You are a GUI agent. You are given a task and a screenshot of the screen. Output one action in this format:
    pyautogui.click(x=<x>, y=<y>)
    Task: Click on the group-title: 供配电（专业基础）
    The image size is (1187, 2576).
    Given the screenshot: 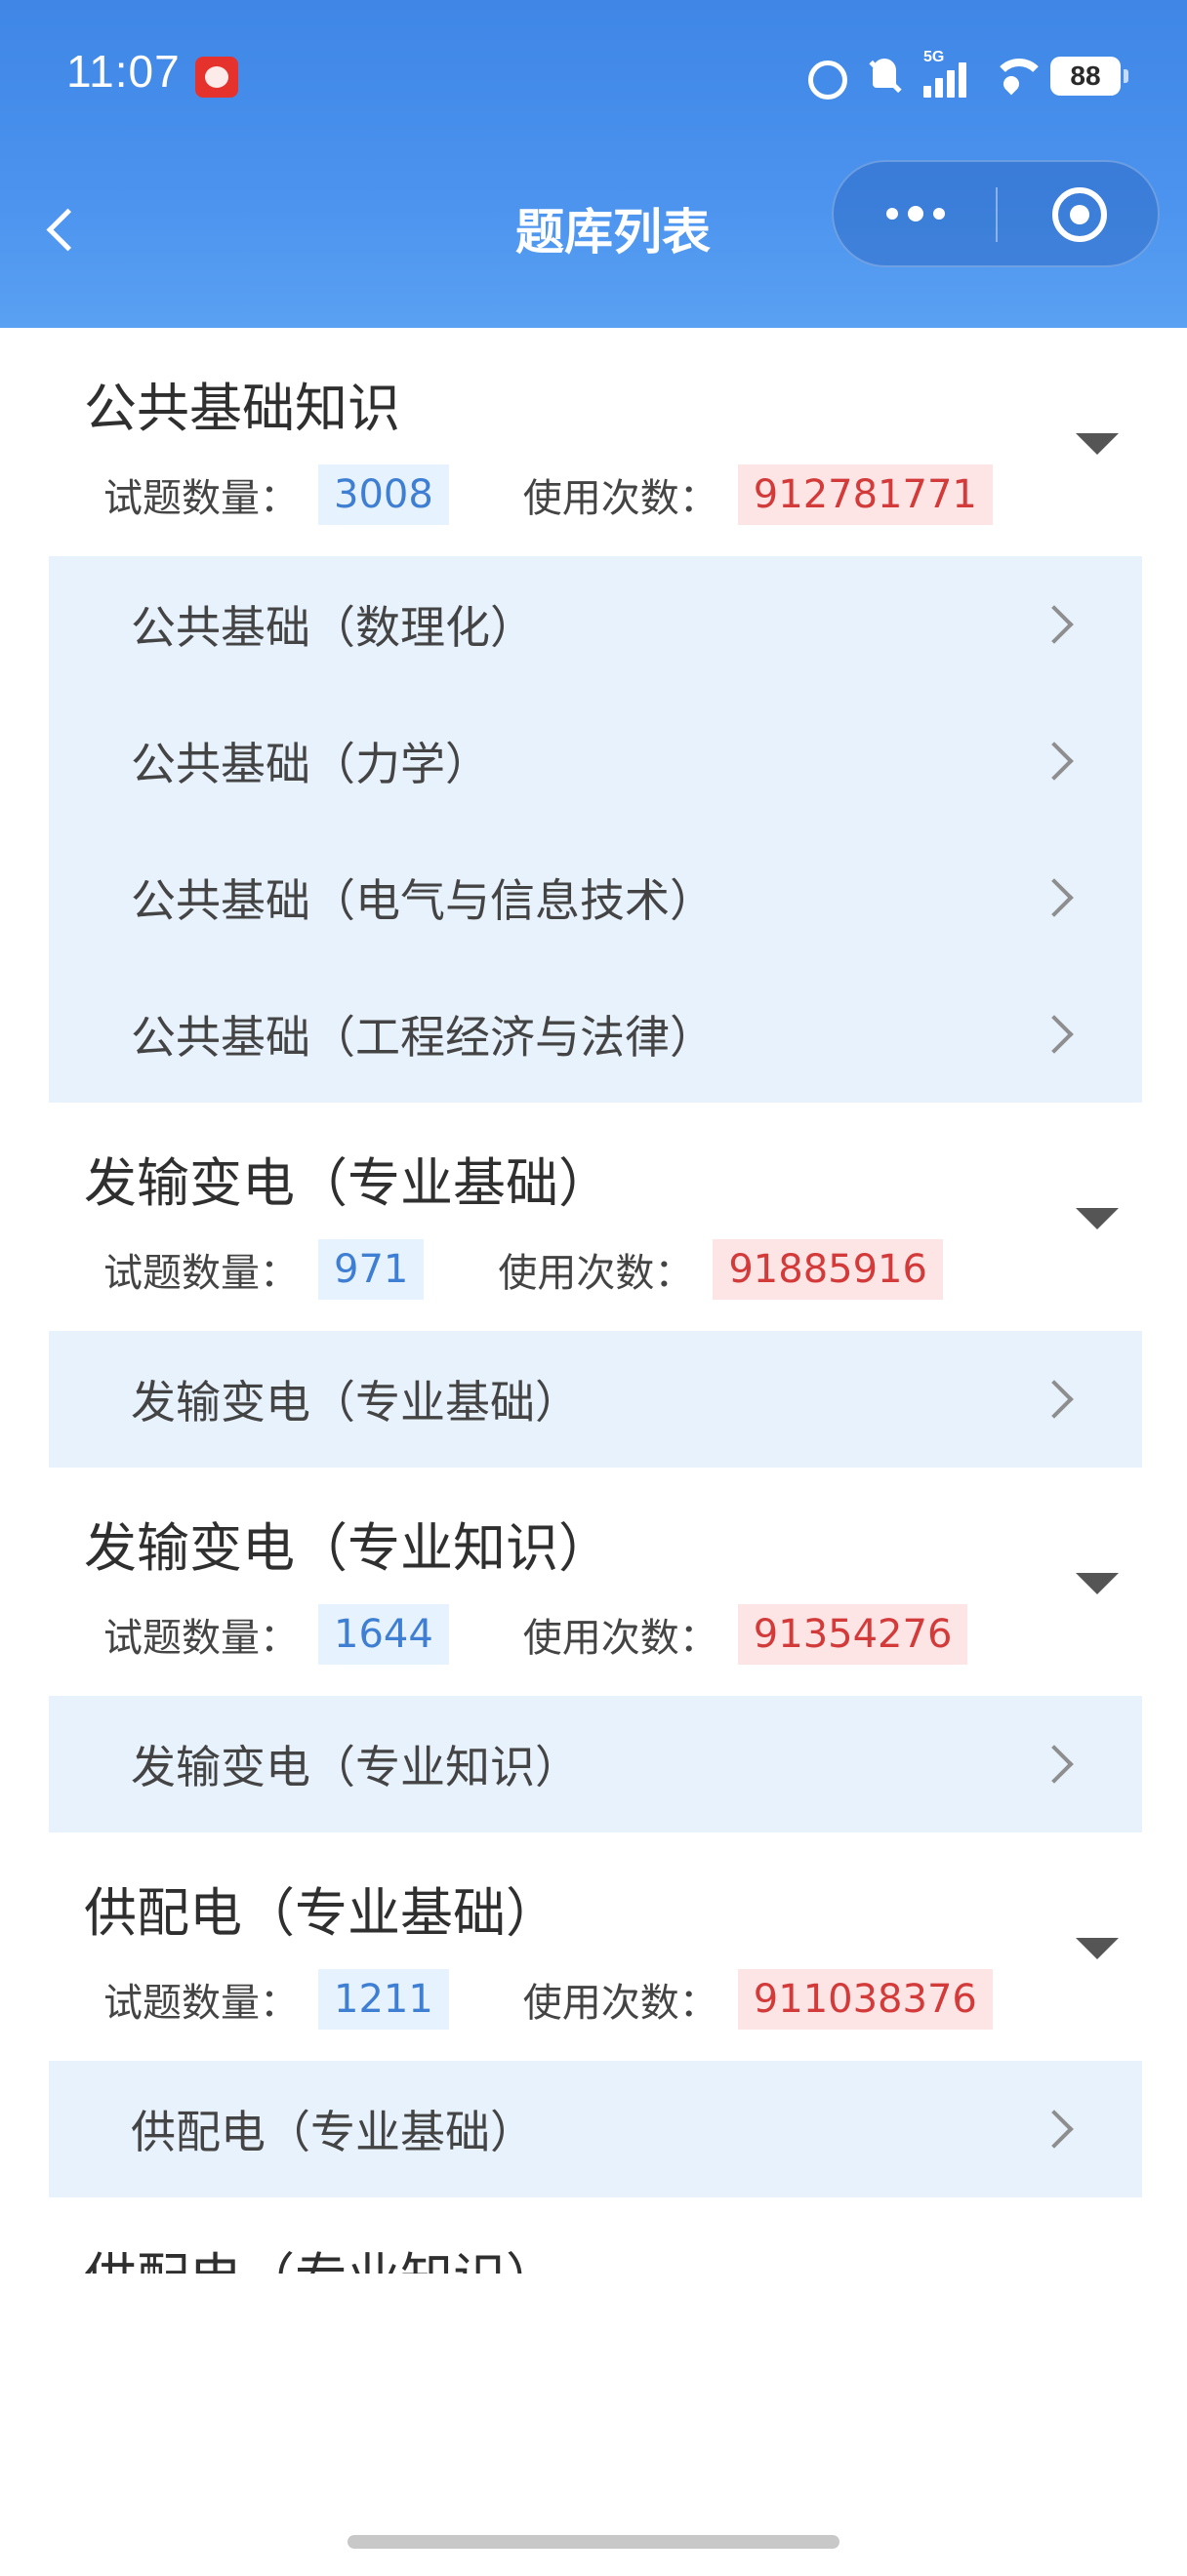 What is the action you would take?
    pyautogui.click(x=321, y=1913)
    